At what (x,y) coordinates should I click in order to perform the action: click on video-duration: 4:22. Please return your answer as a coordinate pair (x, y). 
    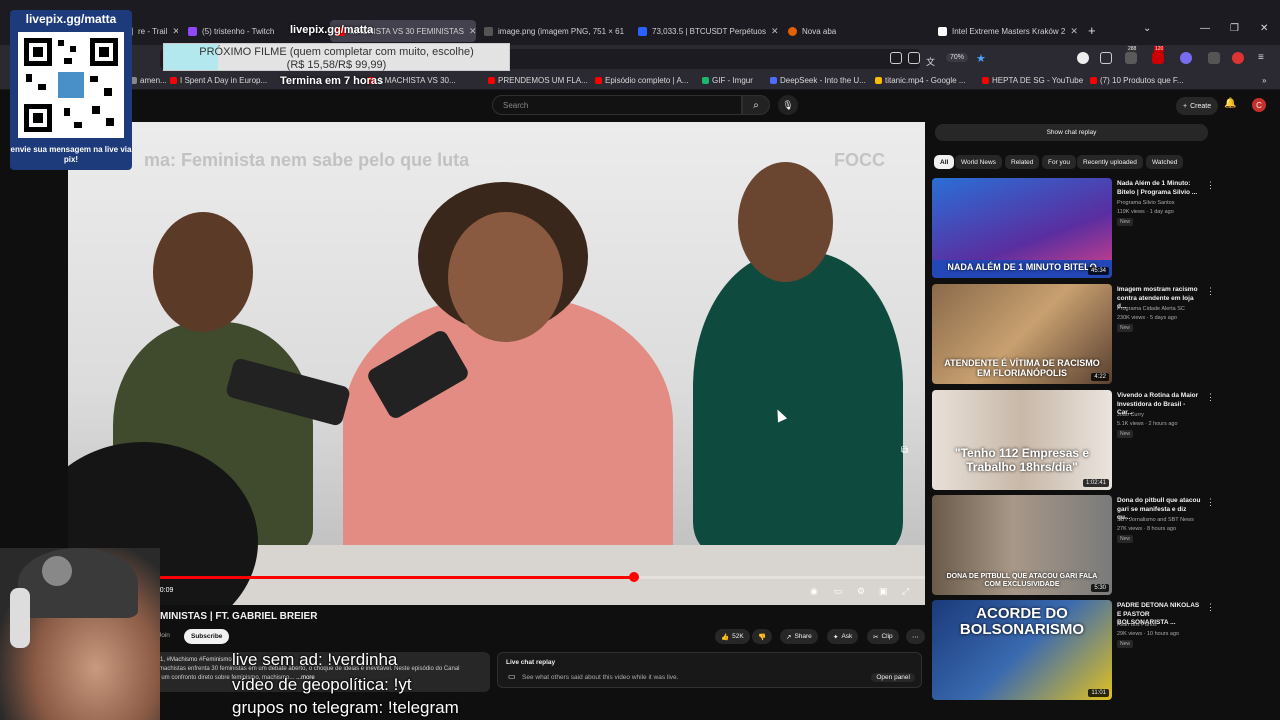
    Looking at the image, I should click on (1100, 377).